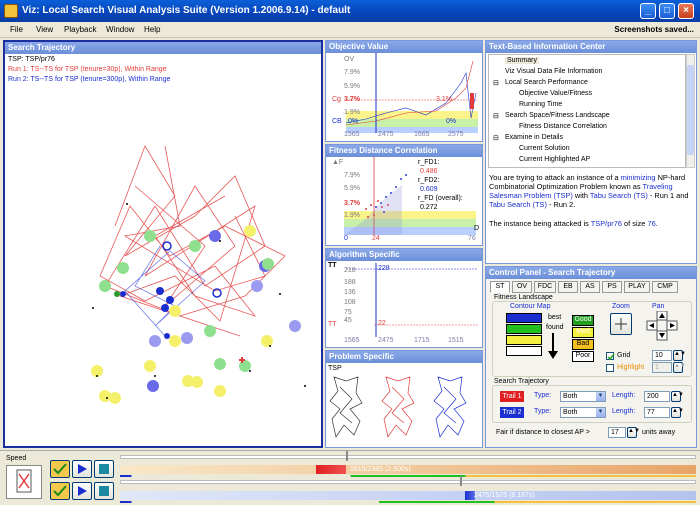 This screenshot has height=505, width=700. I want to click on tree-item-running-time: Running Time, so click(540, 104).